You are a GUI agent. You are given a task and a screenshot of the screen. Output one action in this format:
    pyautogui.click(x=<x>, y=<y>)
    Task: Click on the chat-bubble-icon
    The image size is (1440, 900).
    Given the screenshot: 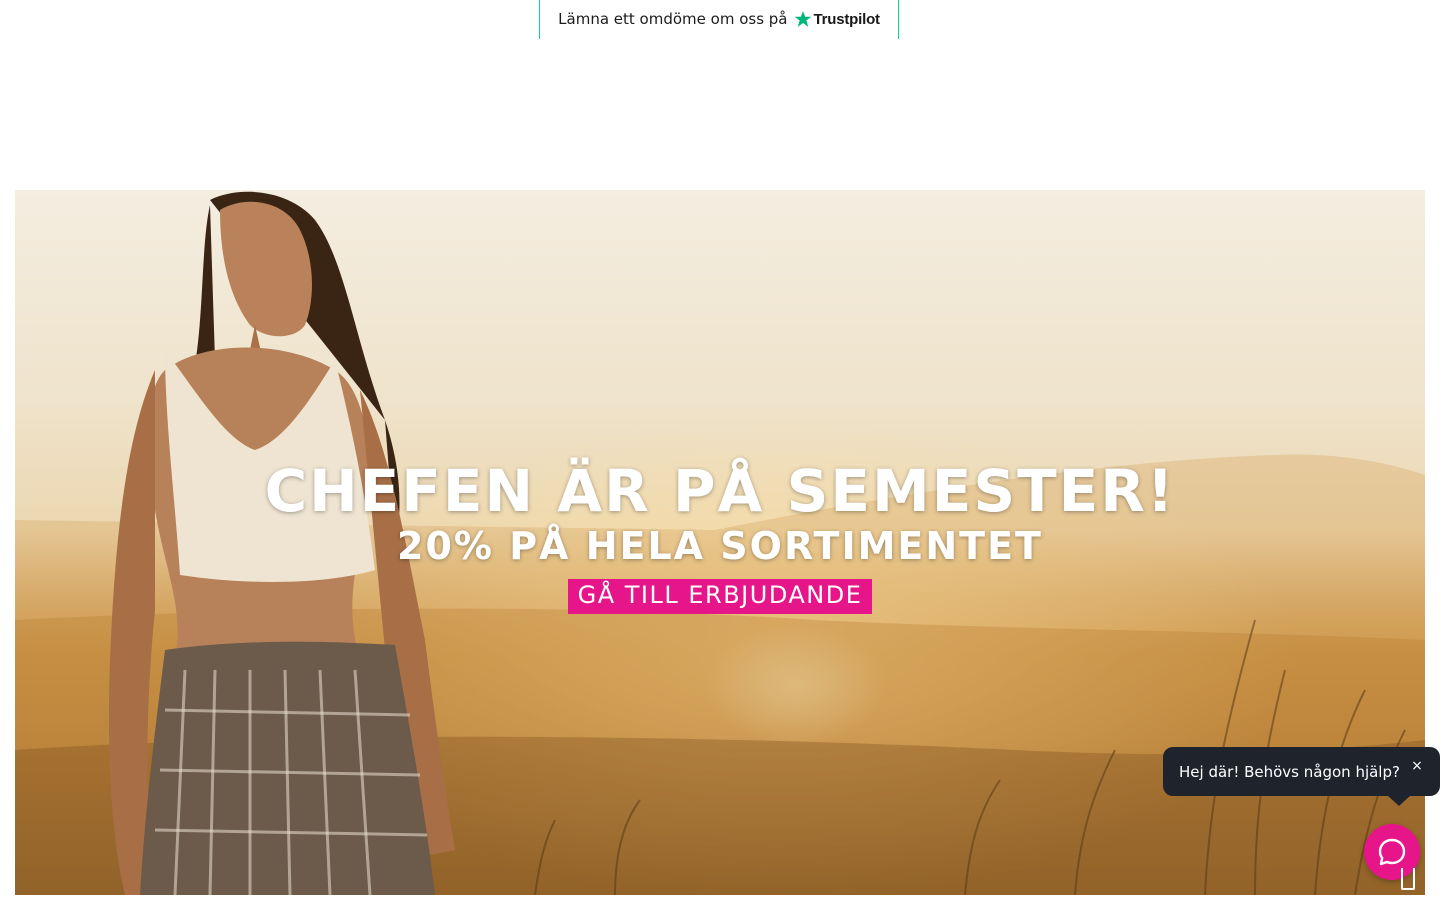 What is the action you would take?
    pyautogui.click(x=1392, y=852)
    